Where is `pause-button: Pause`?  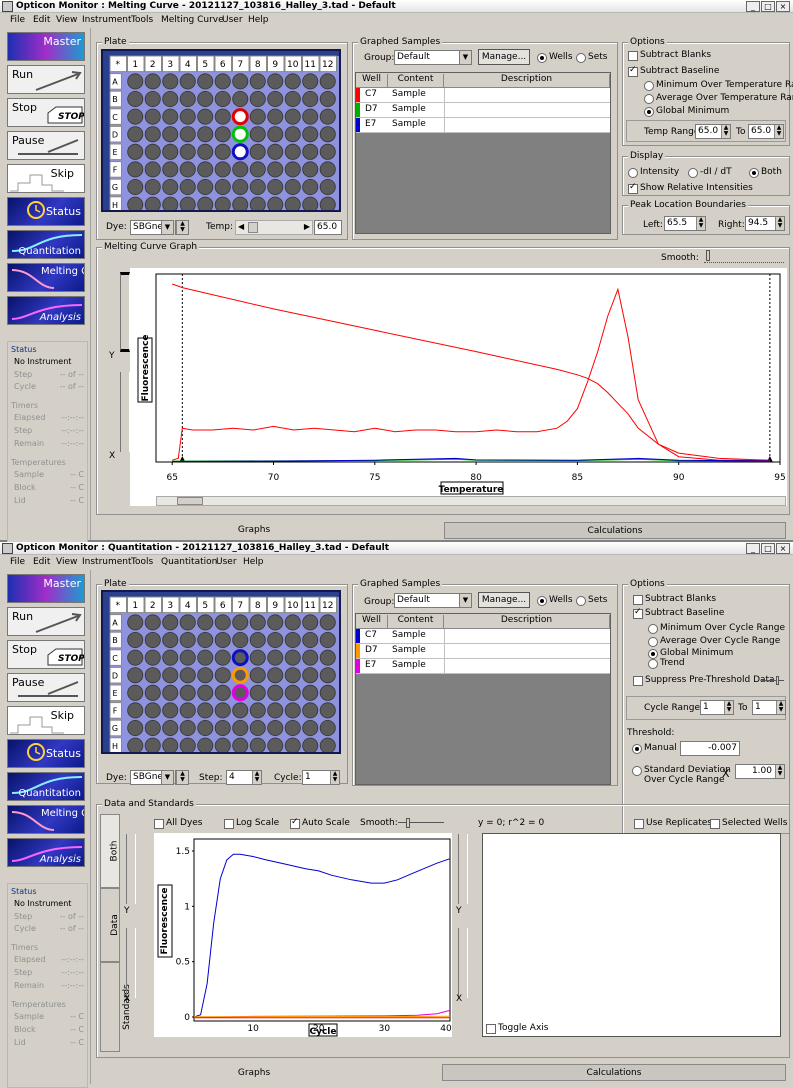
pause-button: Pause is located at coordinates (46, 145).